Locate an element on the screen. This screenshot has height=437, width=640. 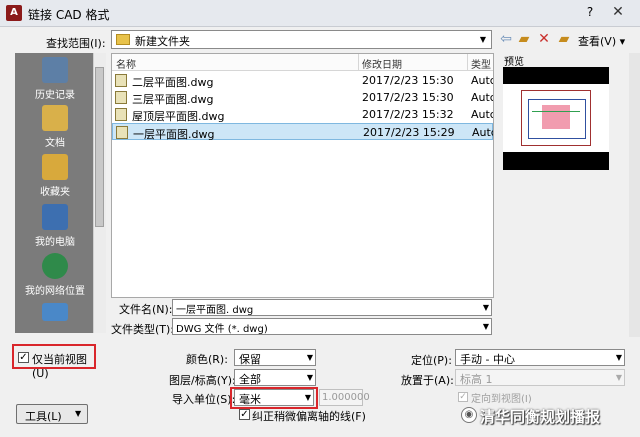
back-arrow-icon: ⇦ is located at coordinates (506, 39).